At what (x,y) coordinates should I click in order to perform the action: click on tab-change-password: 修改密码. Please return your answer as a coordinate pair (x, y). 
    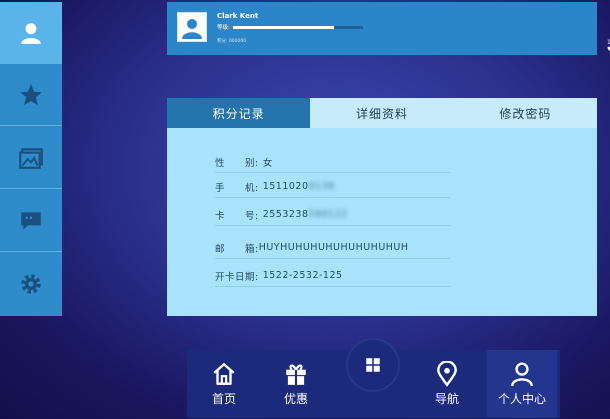
    Looking at the image, I should click on (525, 113).